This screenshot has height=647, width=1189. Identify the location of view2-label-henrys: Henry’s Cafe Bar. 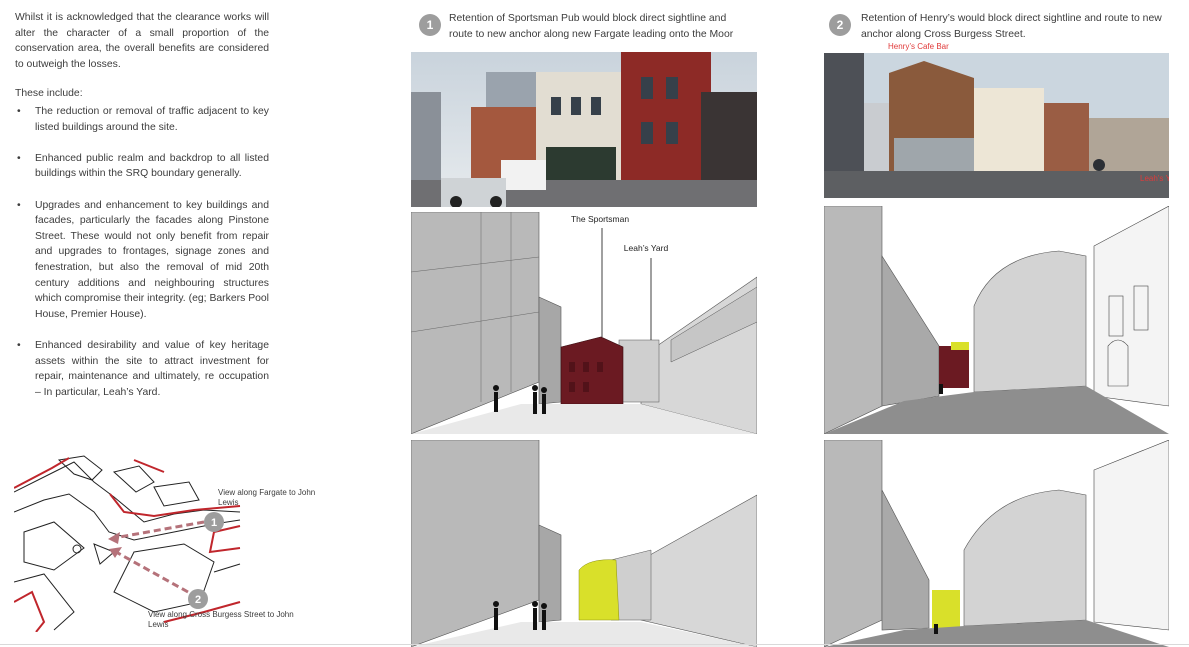
(918, 46).